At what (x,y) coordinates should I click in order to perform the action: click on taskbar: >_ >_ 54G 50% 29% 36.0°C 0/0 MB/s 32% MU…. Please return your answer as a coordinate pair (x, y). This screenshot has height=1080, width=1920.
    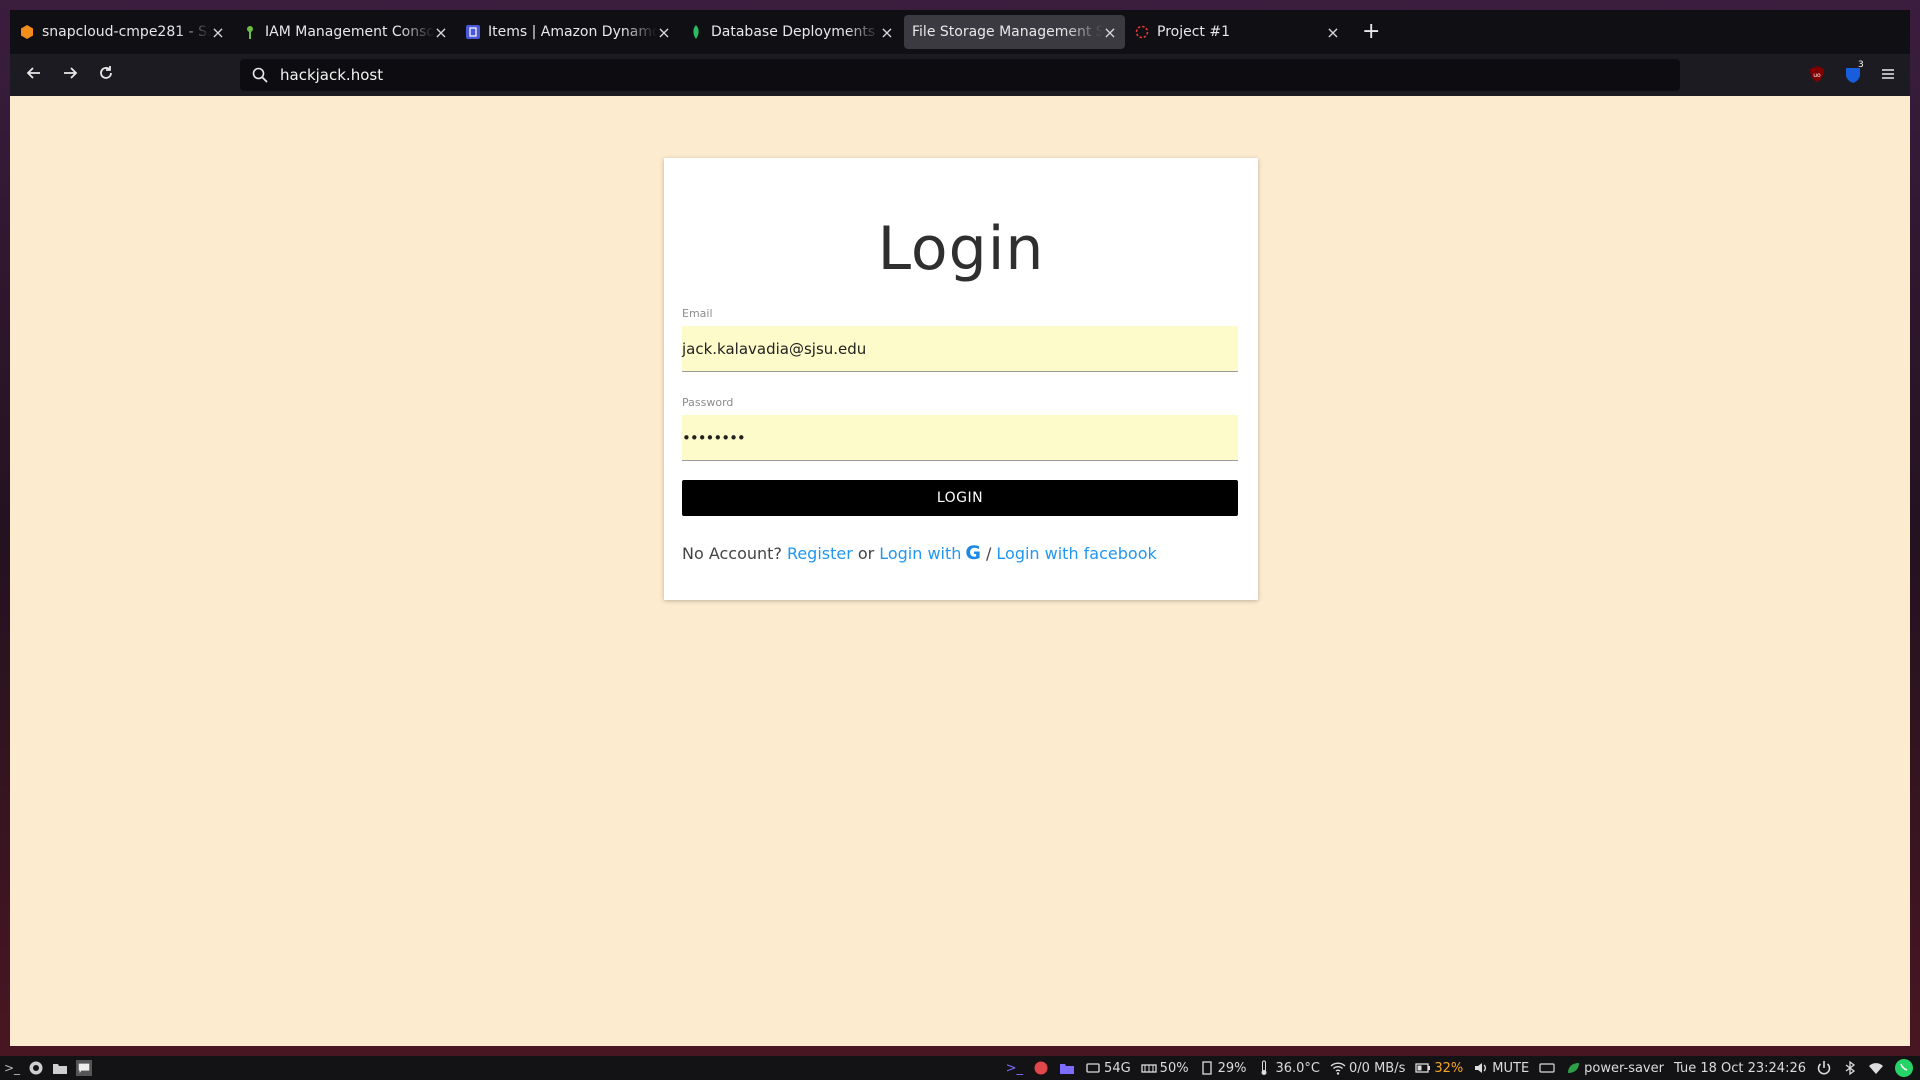
    Looking at the image, I should click on (960, 1068).